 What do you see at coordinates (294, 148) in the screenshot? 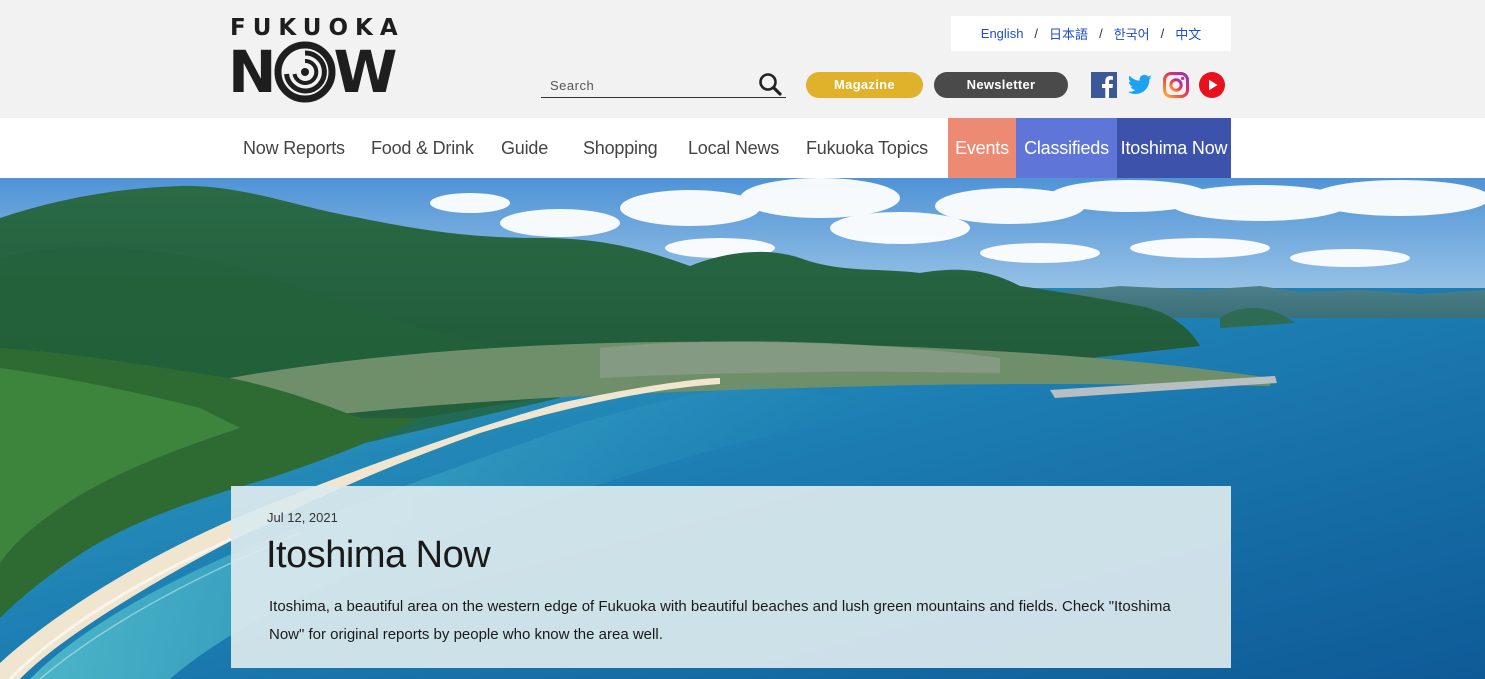
I see `nav-now-reports: Now Reports` at bounding box center [294, 148].